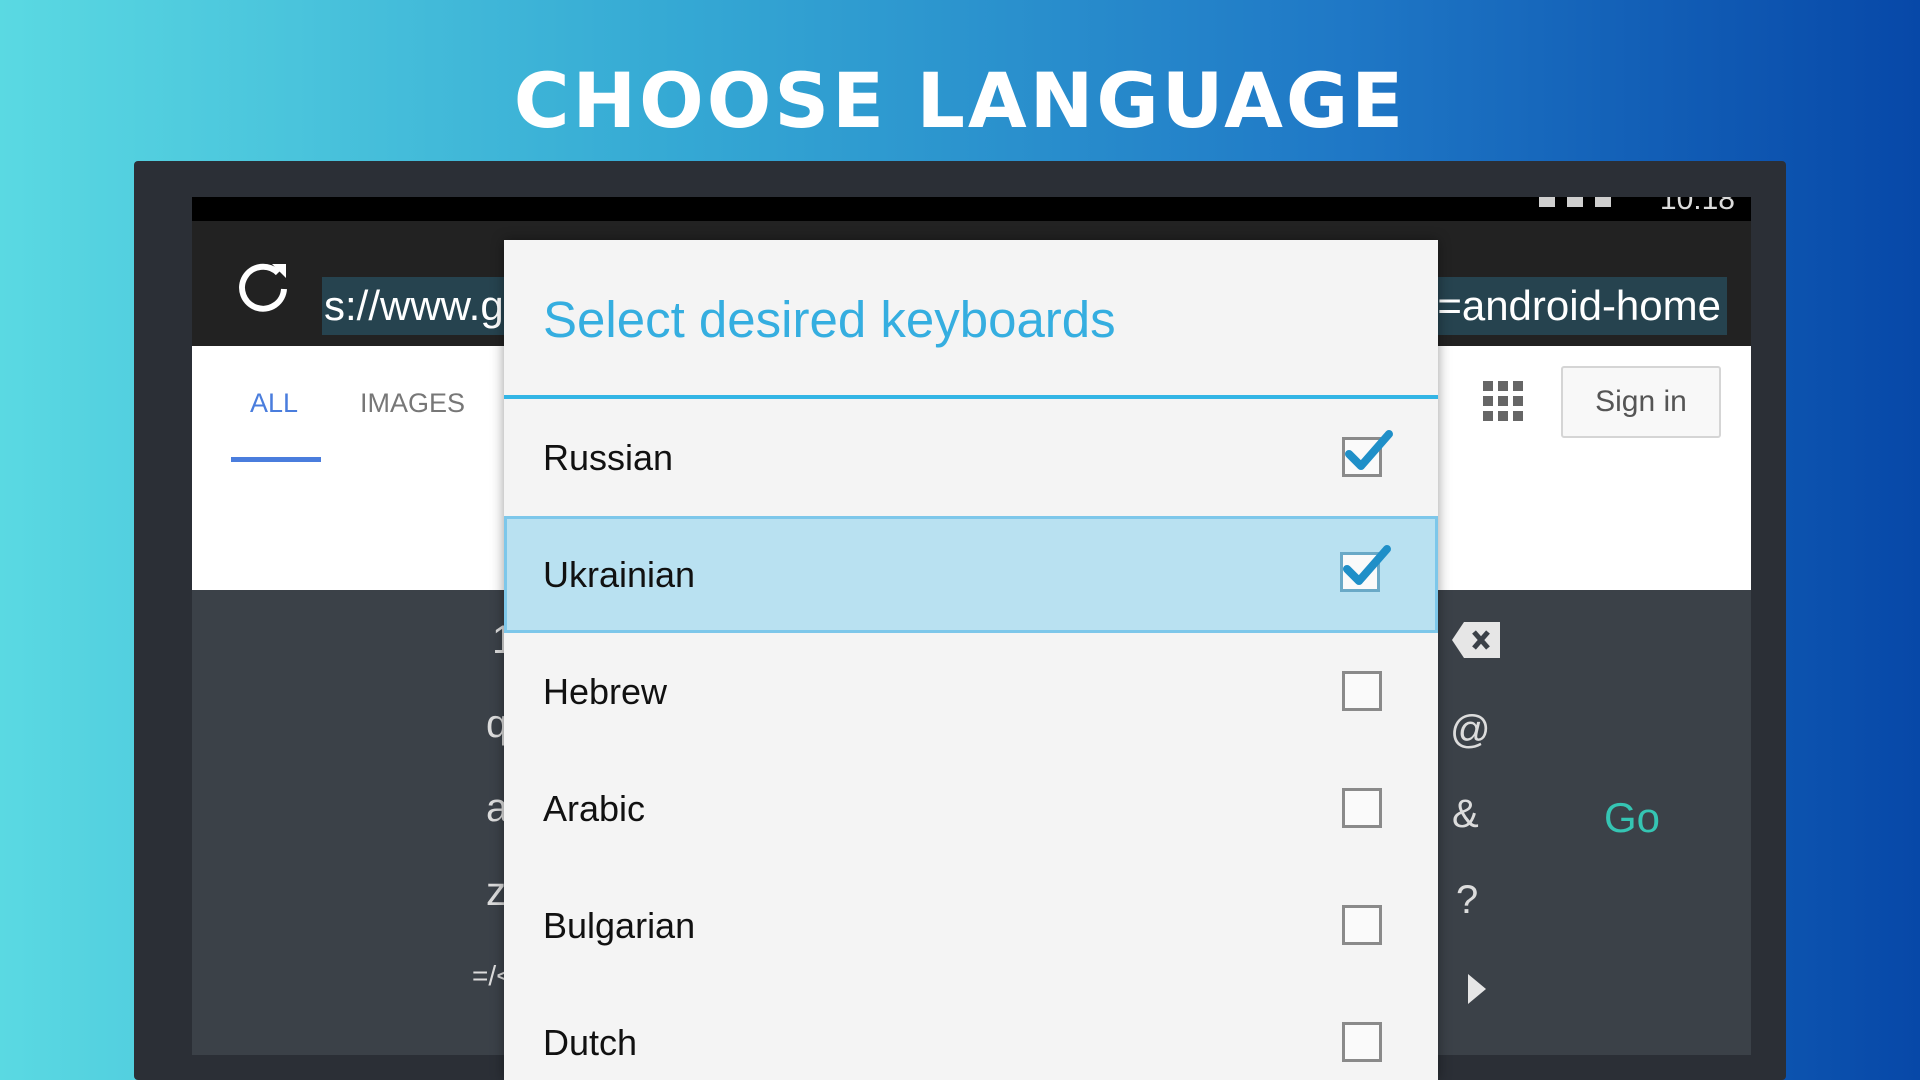 This screenshot has width=1920, height=1080. What do you see at coordinates (619, 925) in the screenshot?
I see `language-label: Bulgarian` at bounding box center [619, 925].